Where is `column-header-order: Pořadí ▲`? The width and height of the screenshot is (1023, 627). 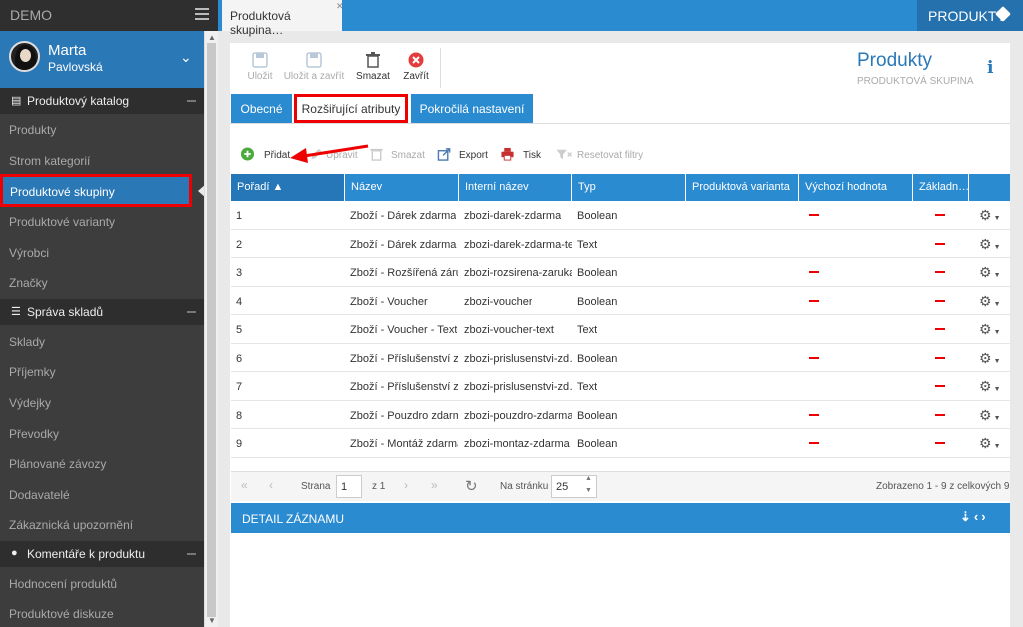 column-header-order: Pořadí ▲ is located at coordinates (288, 187).